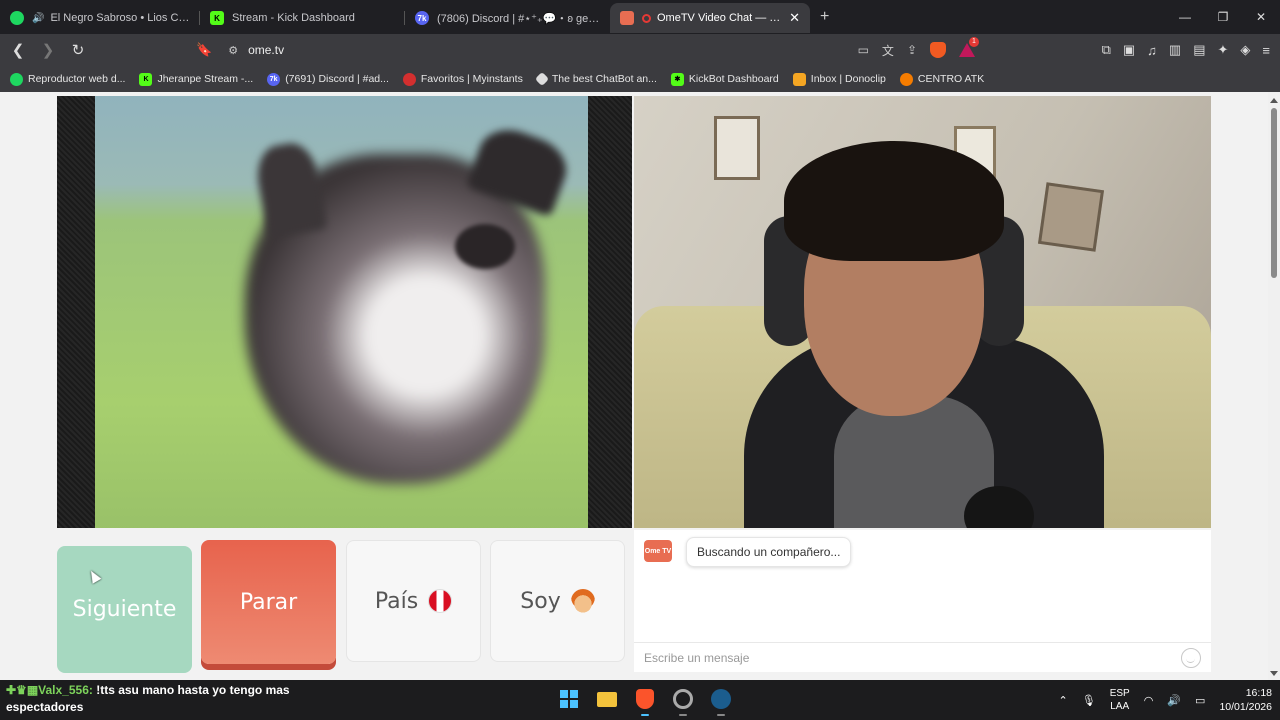 This screenshot has height=720, width=1280. Describe the element at coordinates (1129, 50) in the screenshot. I see `reader-icon: ▣` at that location.